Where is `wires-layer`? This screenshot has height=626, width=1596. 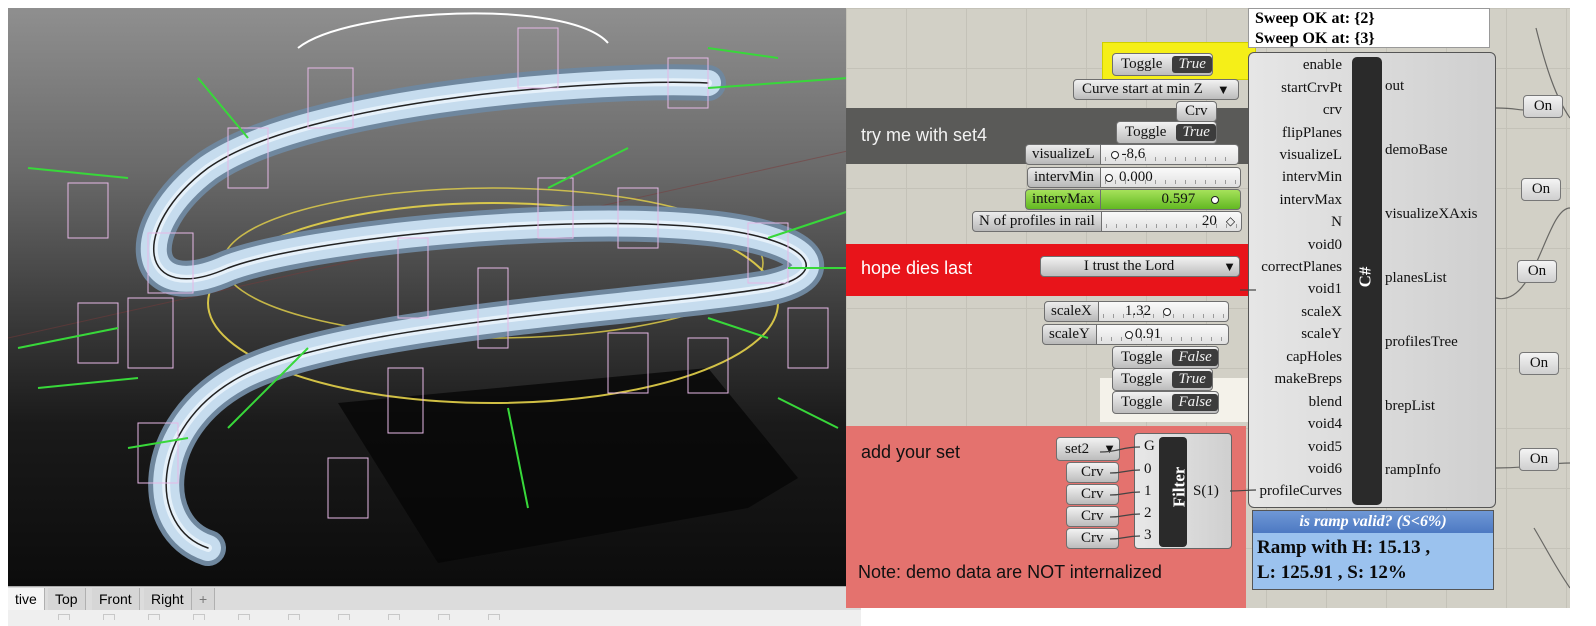
wires-layer is located at coordinates (1178, 414).